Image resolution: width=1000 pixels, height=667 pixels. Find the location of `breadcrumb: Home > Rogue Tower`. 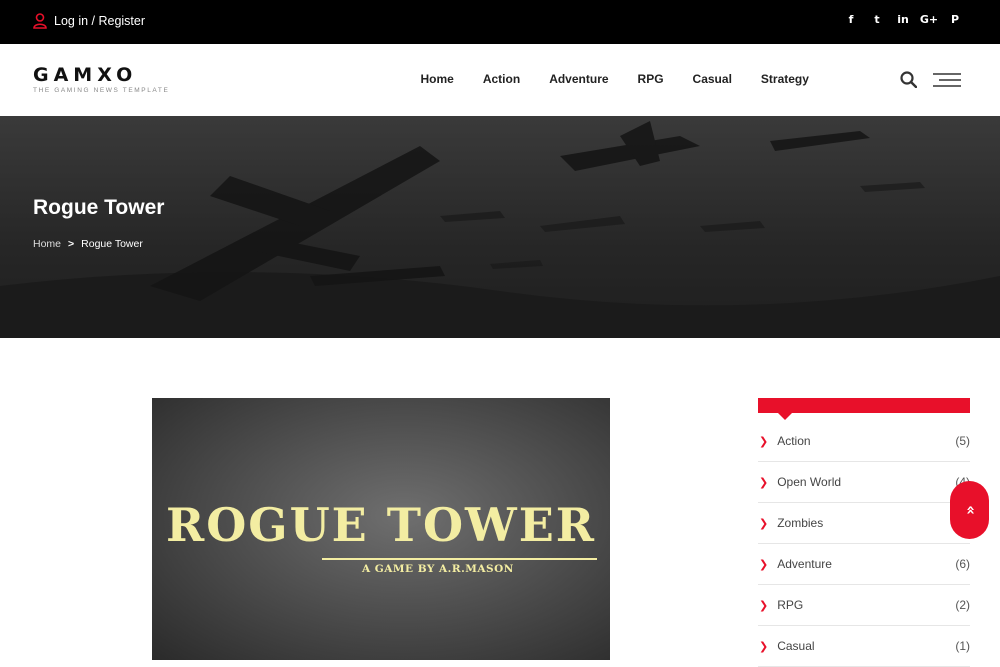

breadcrumb: Home > Rogue Tower is located at coordinates (88, 244).